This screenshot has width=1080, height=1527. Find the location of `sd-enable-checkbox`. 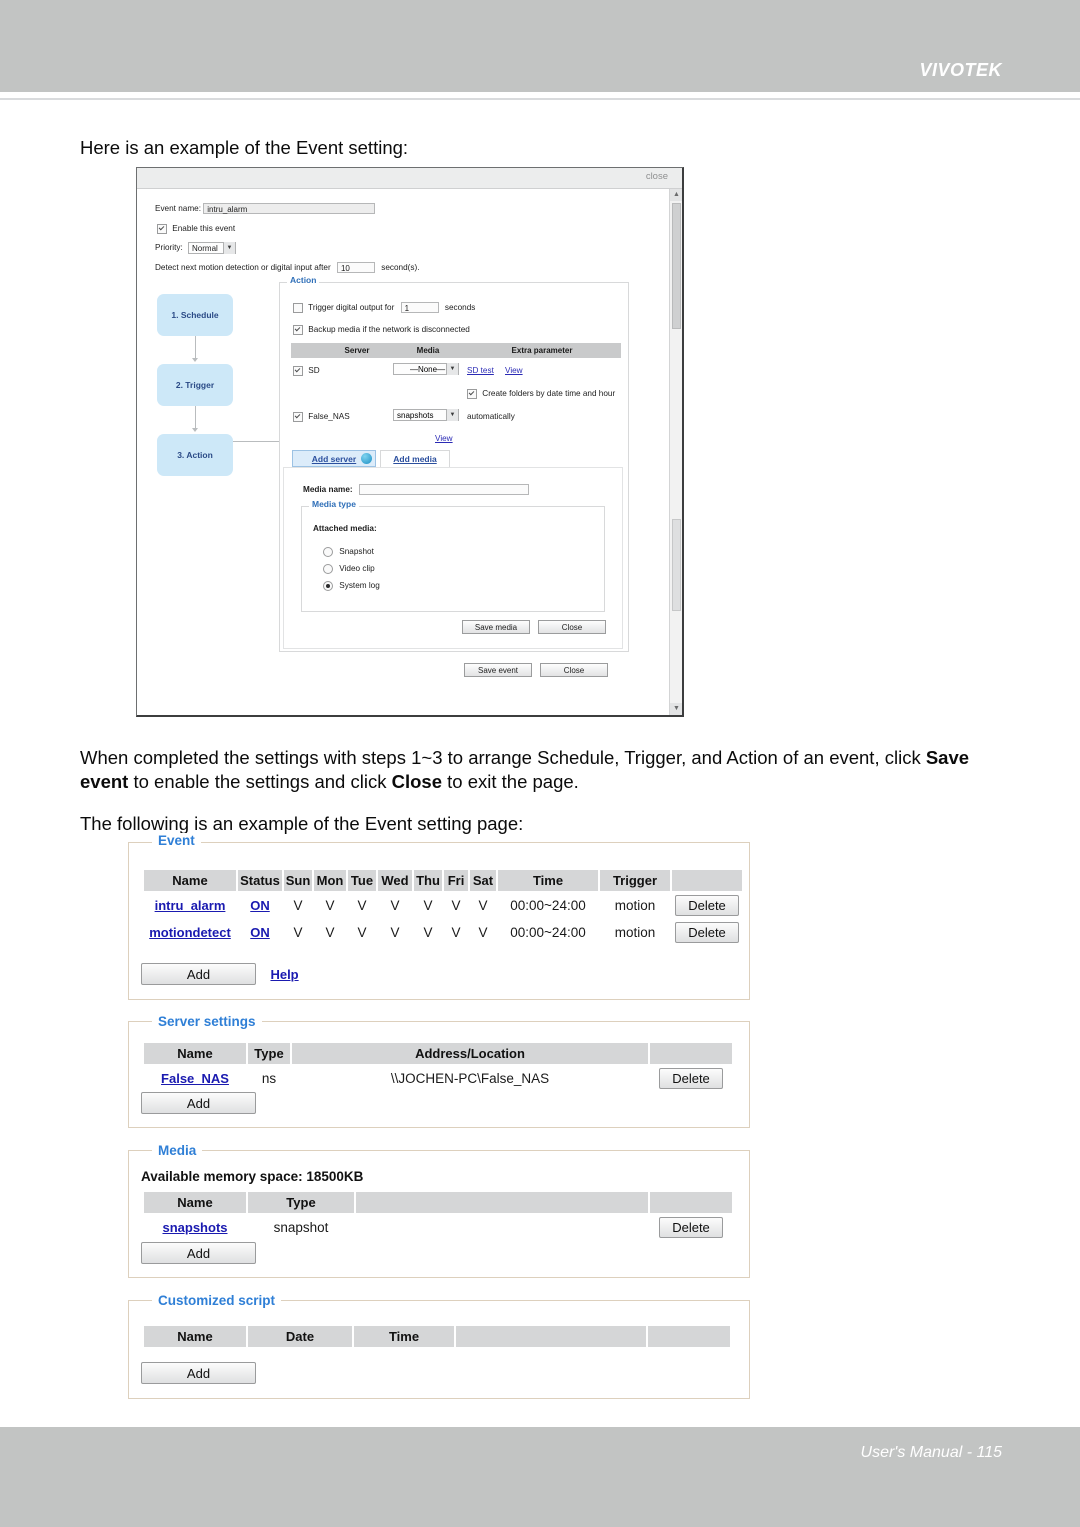

sd-enable-checkbox is located at coordinates (298, 370).